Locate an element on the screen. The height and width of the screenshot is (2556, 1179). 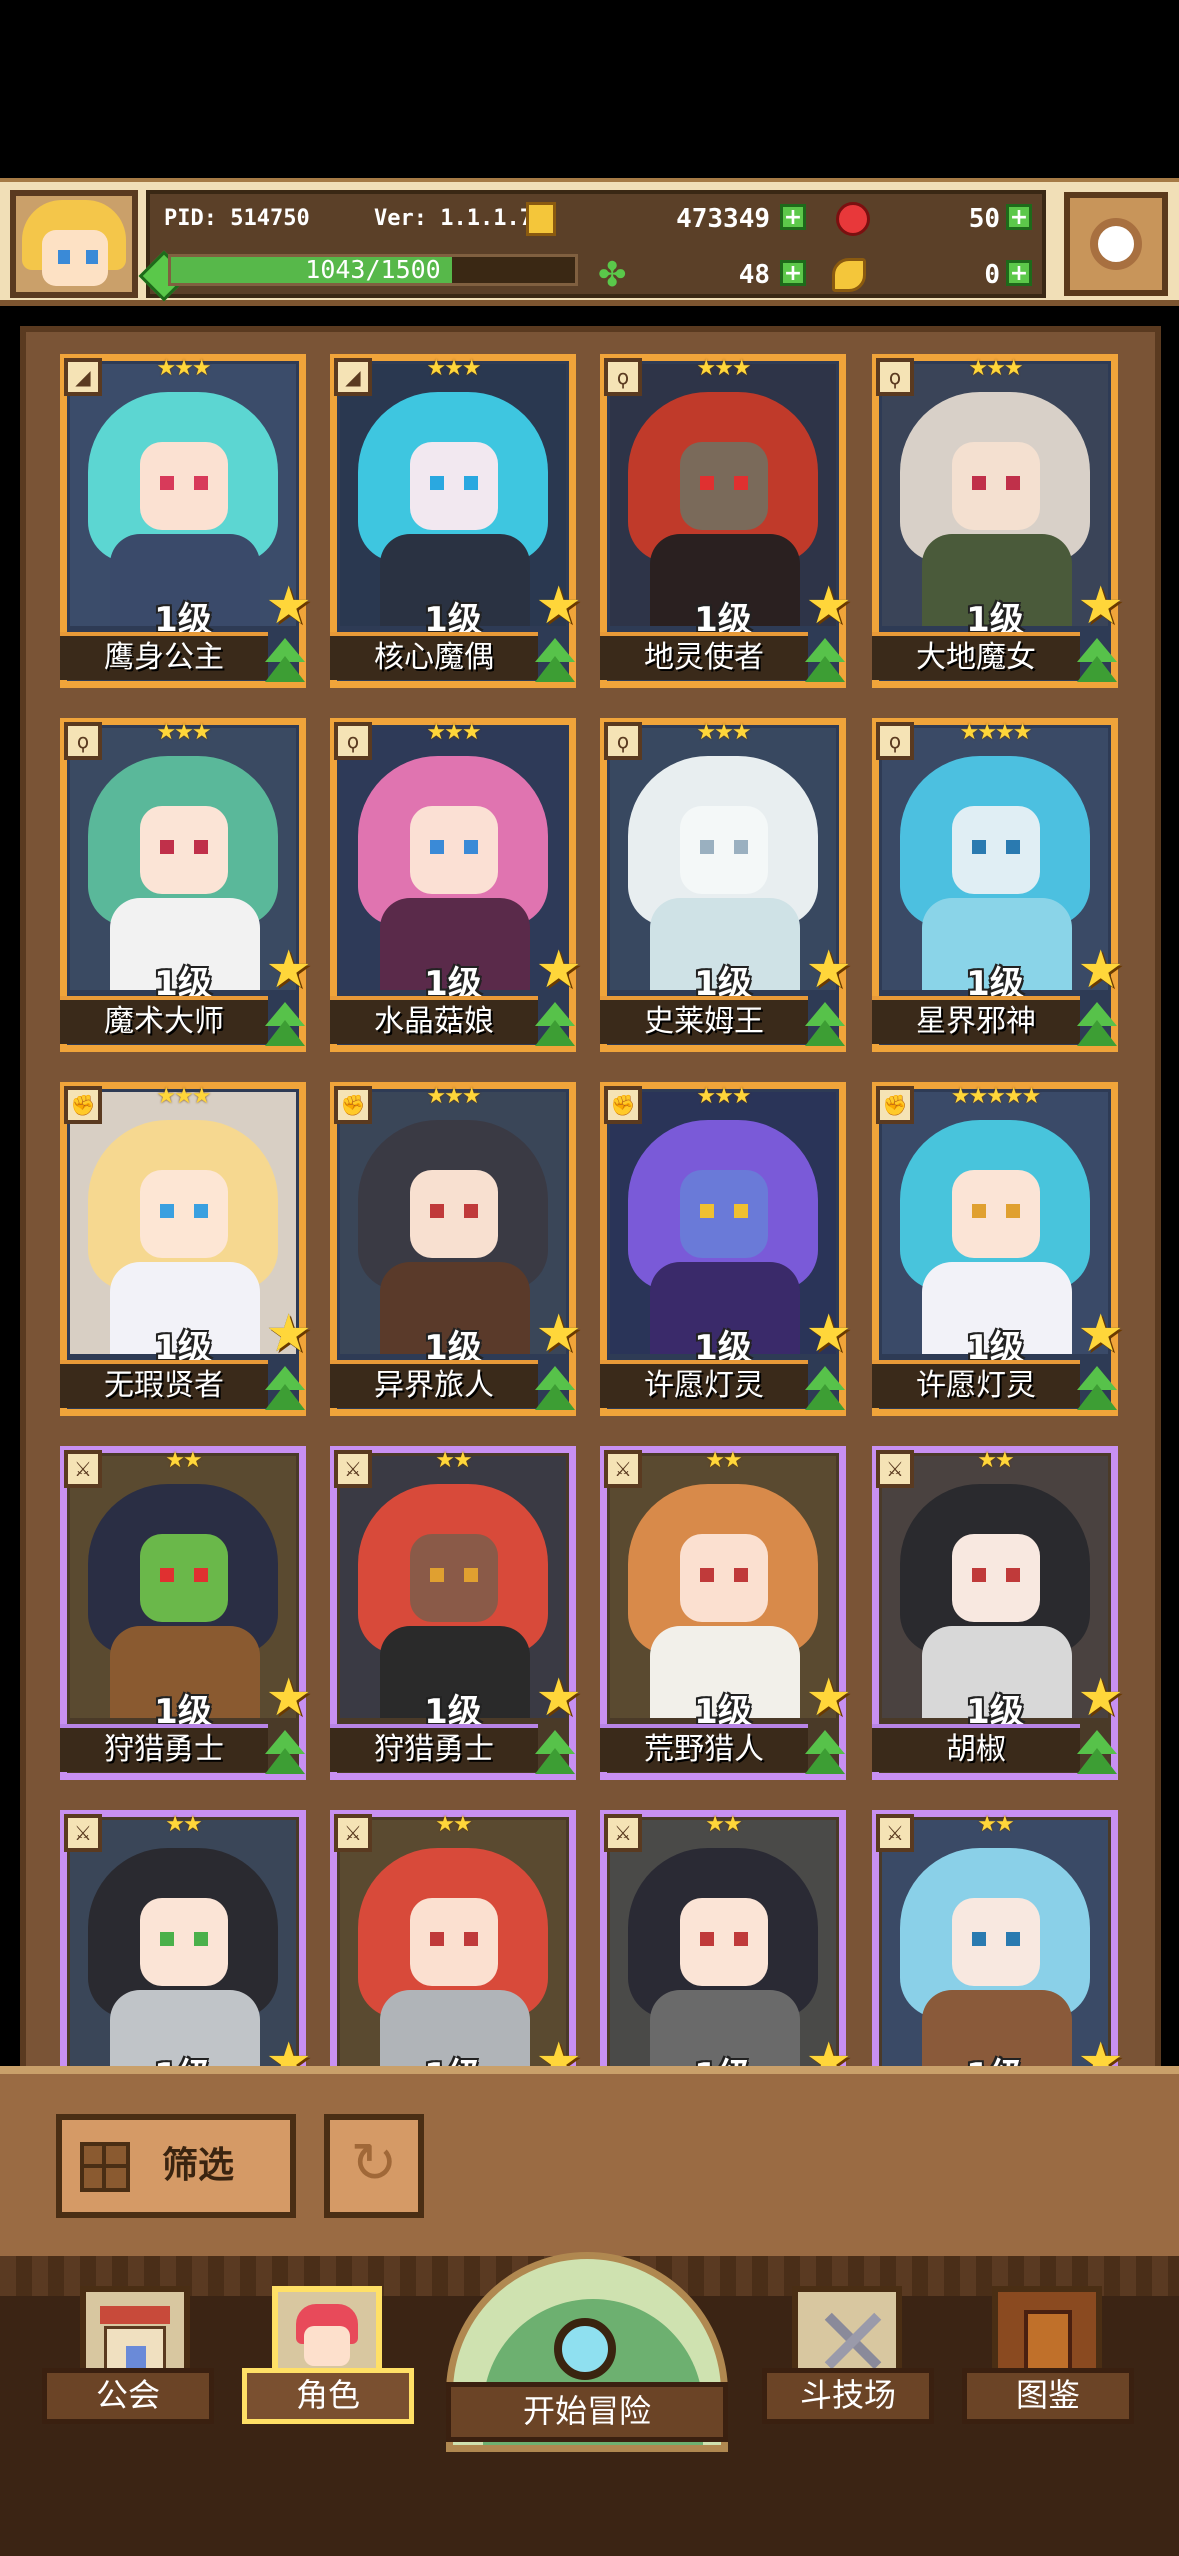
character-name: 许愿灯灵 is located at coordinates (704, 1385).